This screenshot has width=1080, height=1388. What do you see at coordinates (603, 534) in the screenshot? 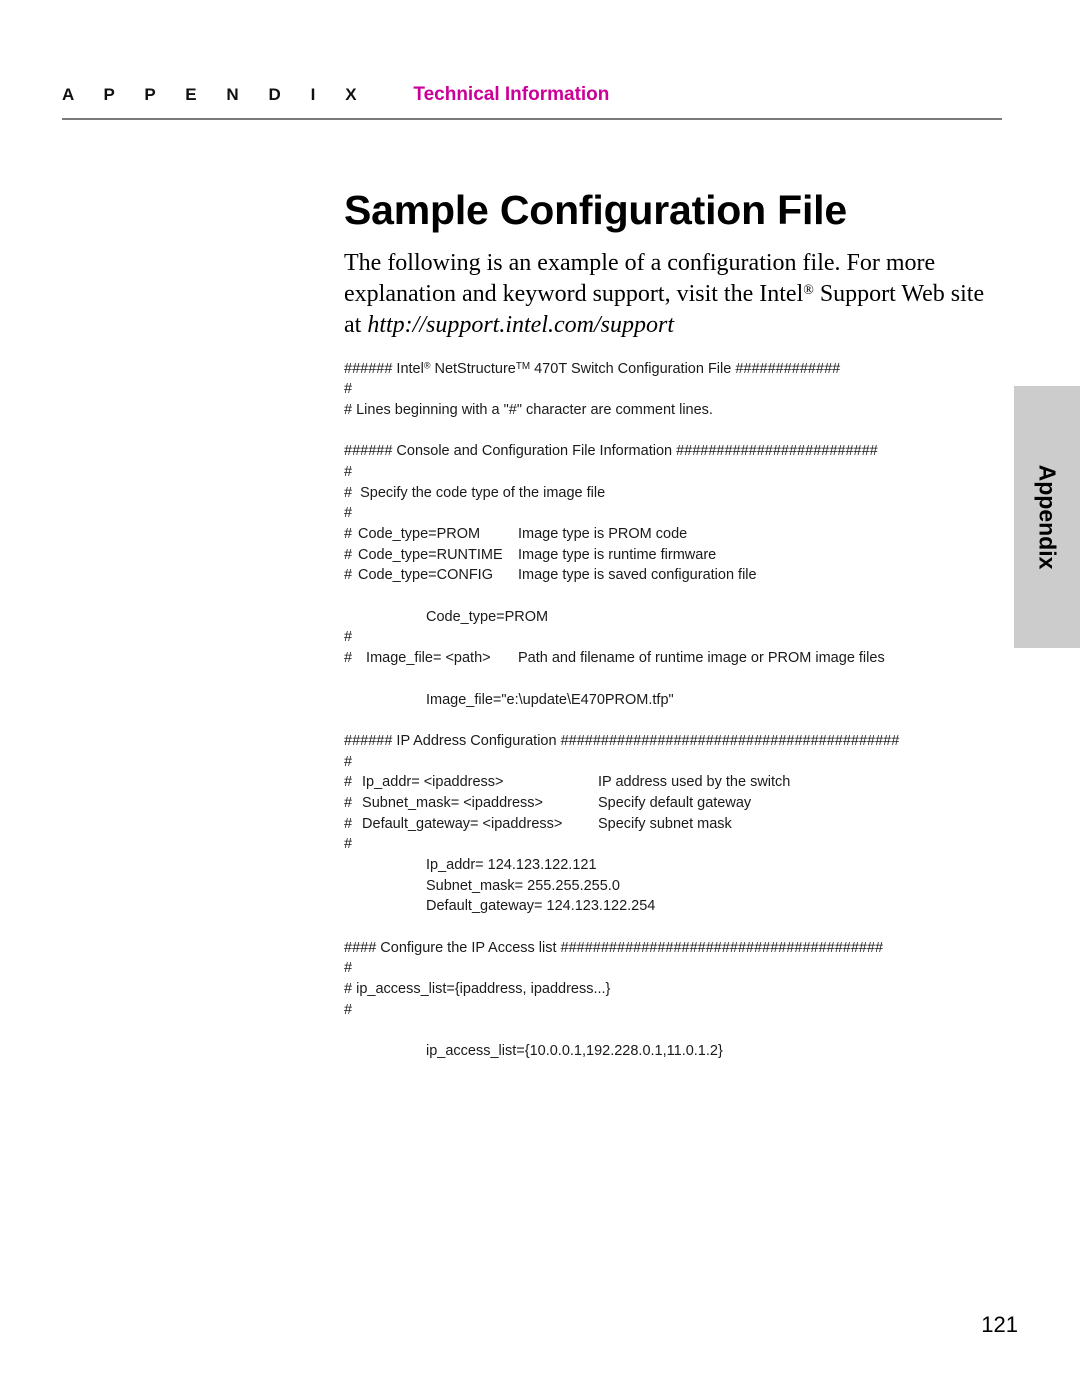
I see `config-description: Image type is PROM code` at bounding box center [603, 534].